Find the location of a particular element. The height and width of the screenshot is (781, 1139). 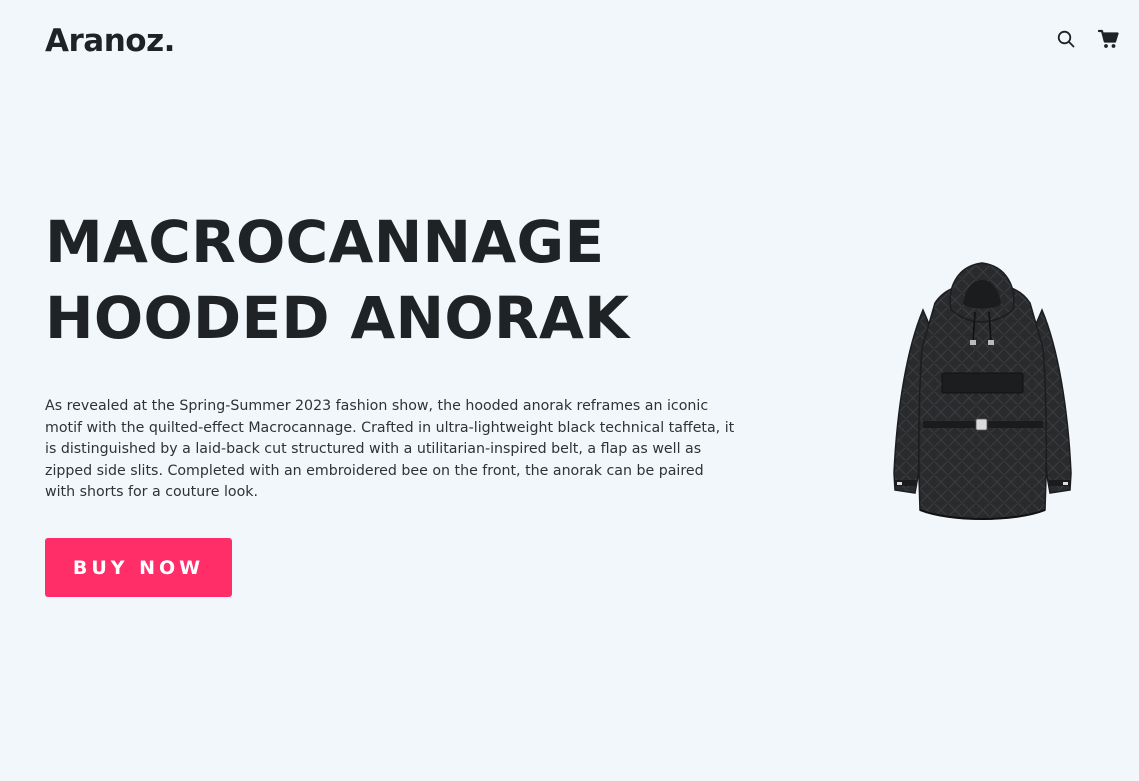

product-image is located at coordinates (982, 392).